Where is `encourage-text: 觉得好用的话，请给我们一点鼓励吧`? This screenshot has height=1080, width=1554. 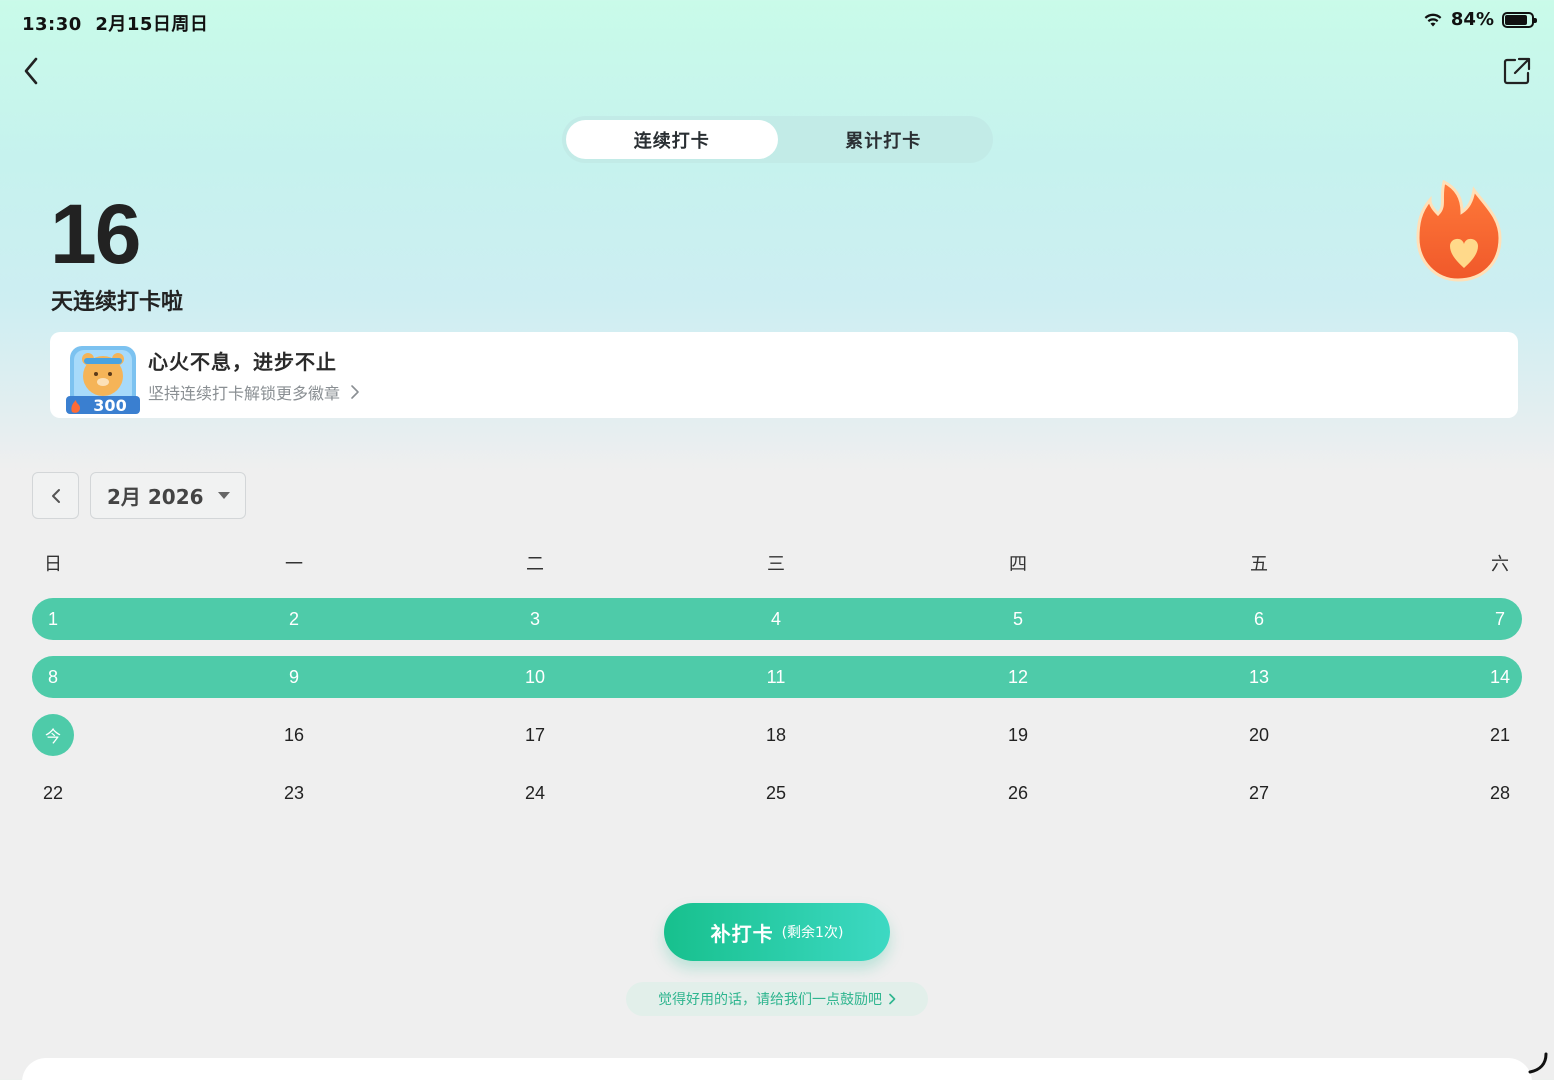
encourage-text: 觉得好用的话，请给我们一点鼓励吧 is located at coordinates (770, 1000).